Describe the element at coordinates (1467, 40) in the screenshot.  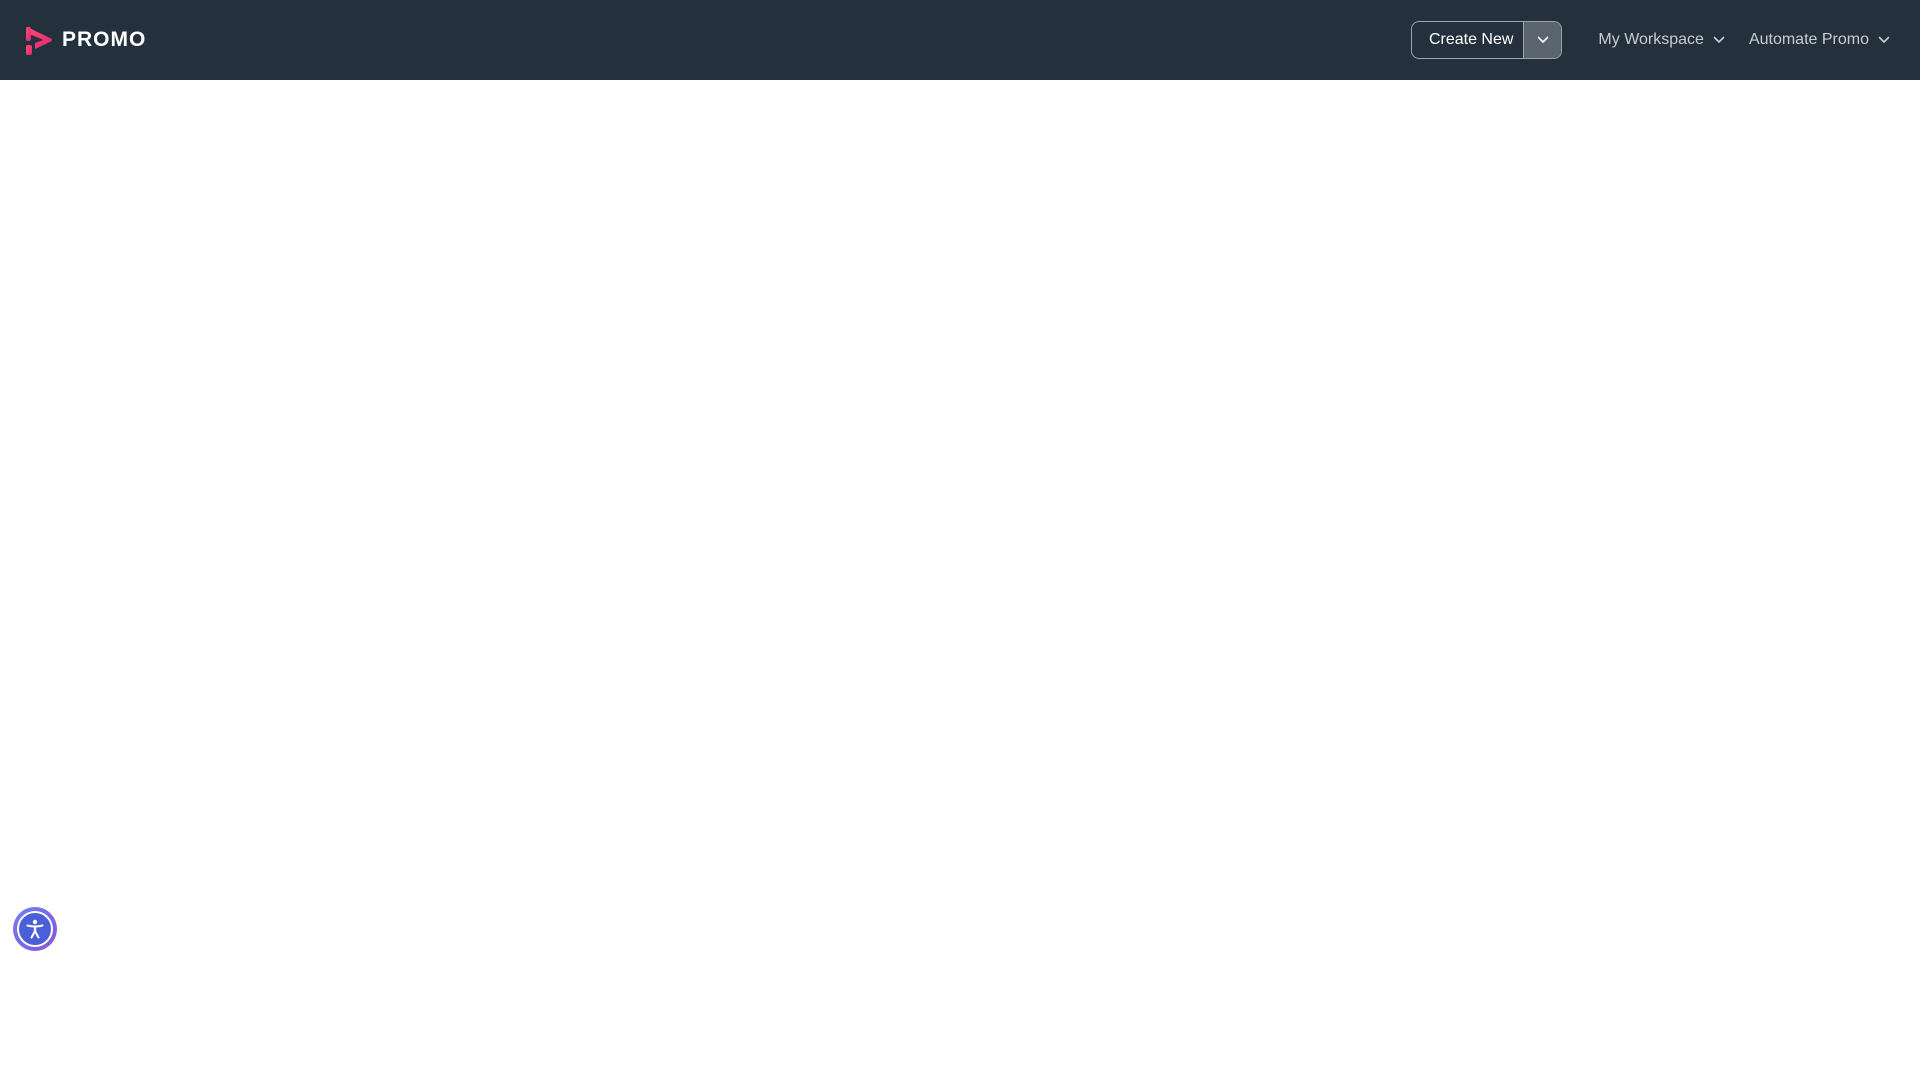
I see `create-new-button: Create New` at that location.